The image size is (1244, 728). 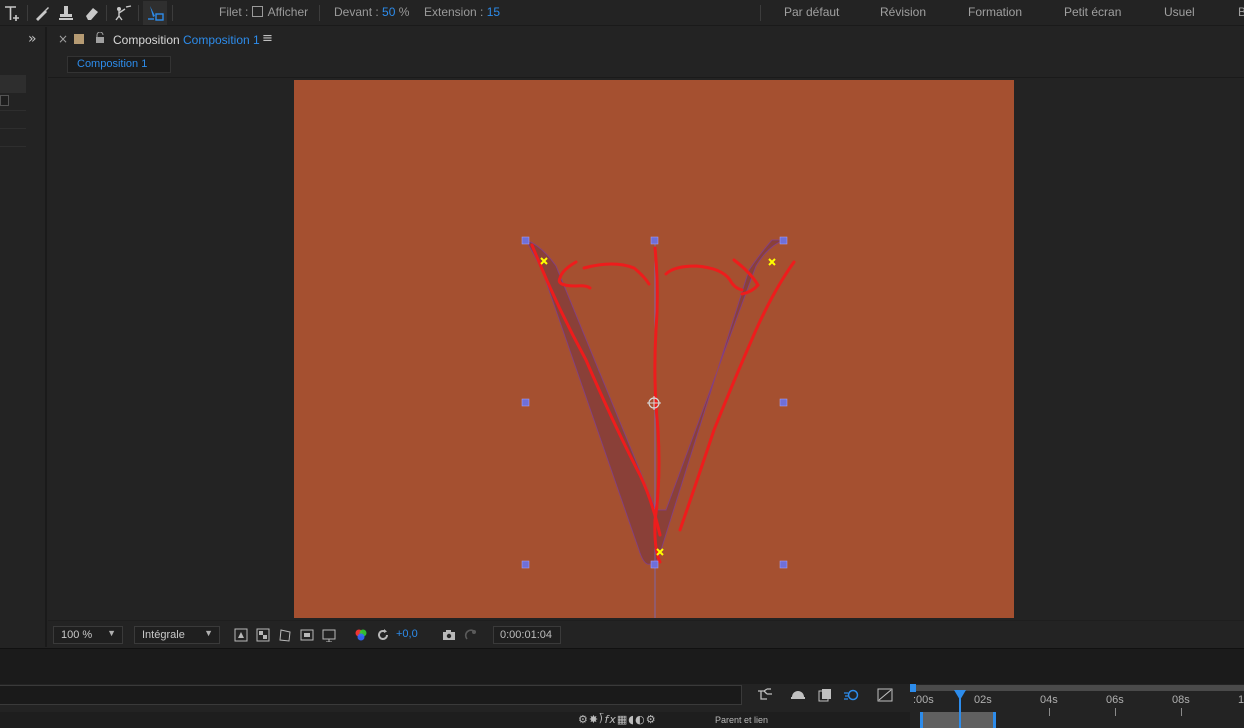 I want to click on ruler-label: 06s, so click(x=1115, y=700).